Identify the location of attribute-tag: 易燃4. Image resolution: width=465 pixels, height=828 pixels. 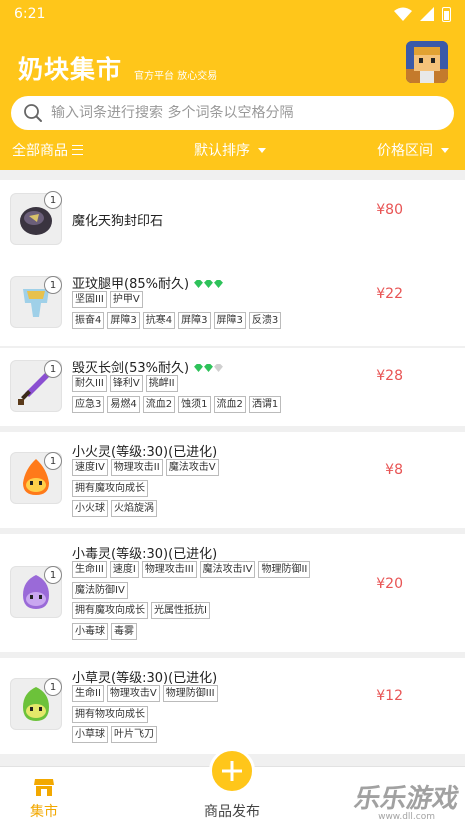
(123, 404).